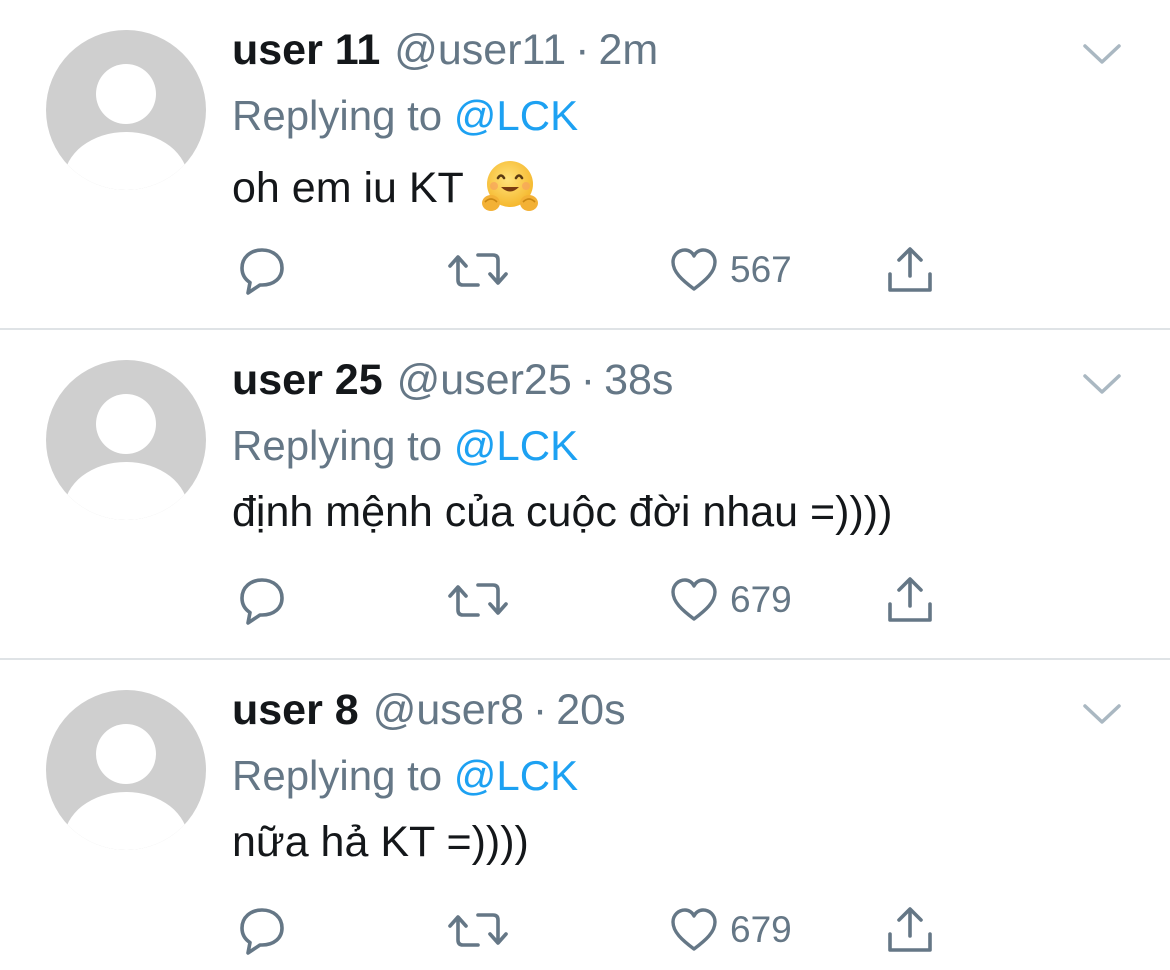  What do you see at coordinates (295, 710) in the screenshot?
I see `display-name: user 8` at bounding box center [295, 710].